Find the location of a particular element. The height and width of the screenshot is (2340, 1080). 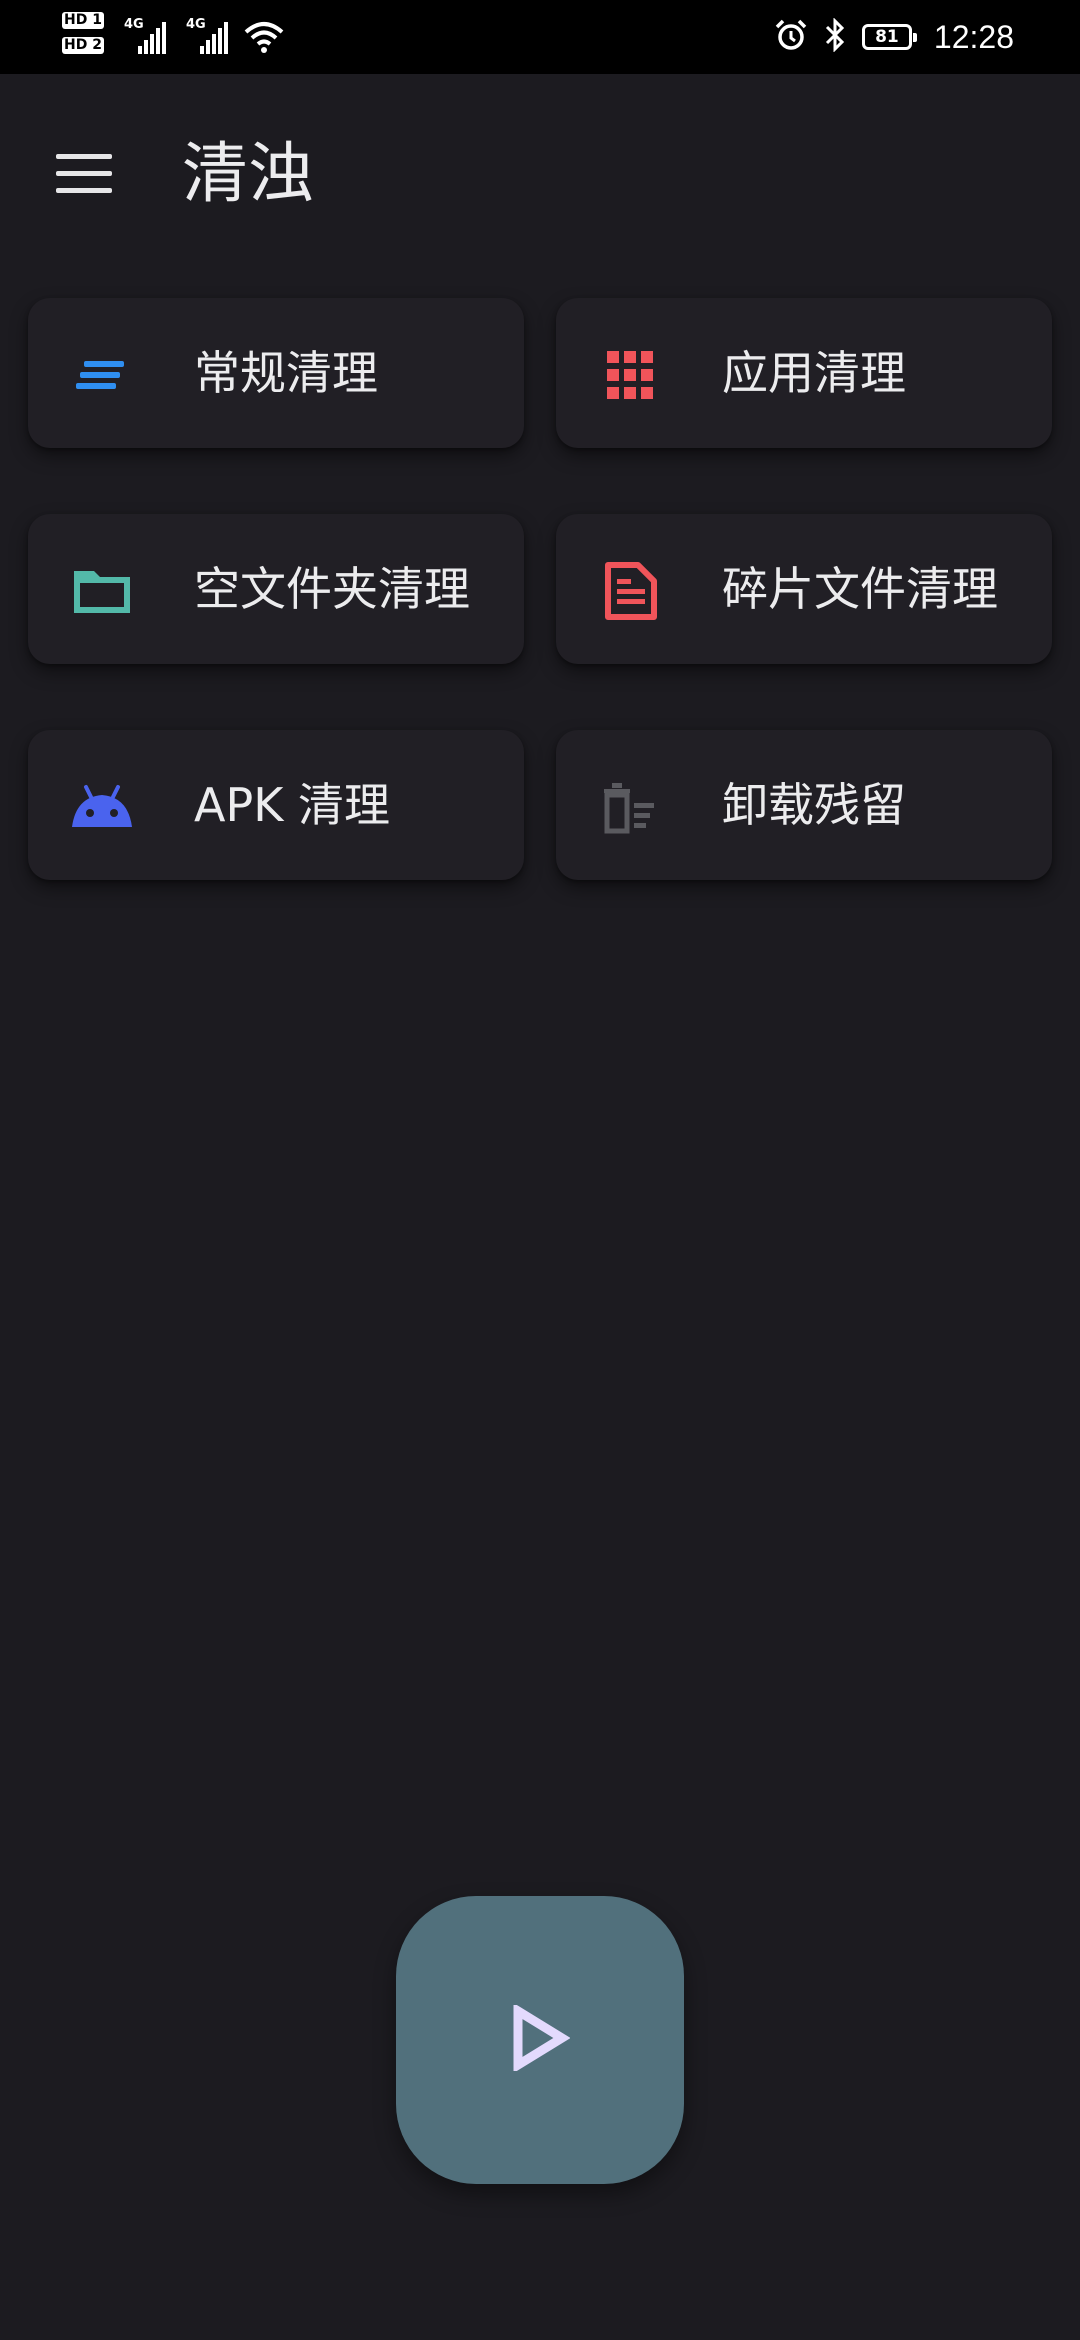

card-label: 碎片文件清理 is located at coordinates (860, 589).